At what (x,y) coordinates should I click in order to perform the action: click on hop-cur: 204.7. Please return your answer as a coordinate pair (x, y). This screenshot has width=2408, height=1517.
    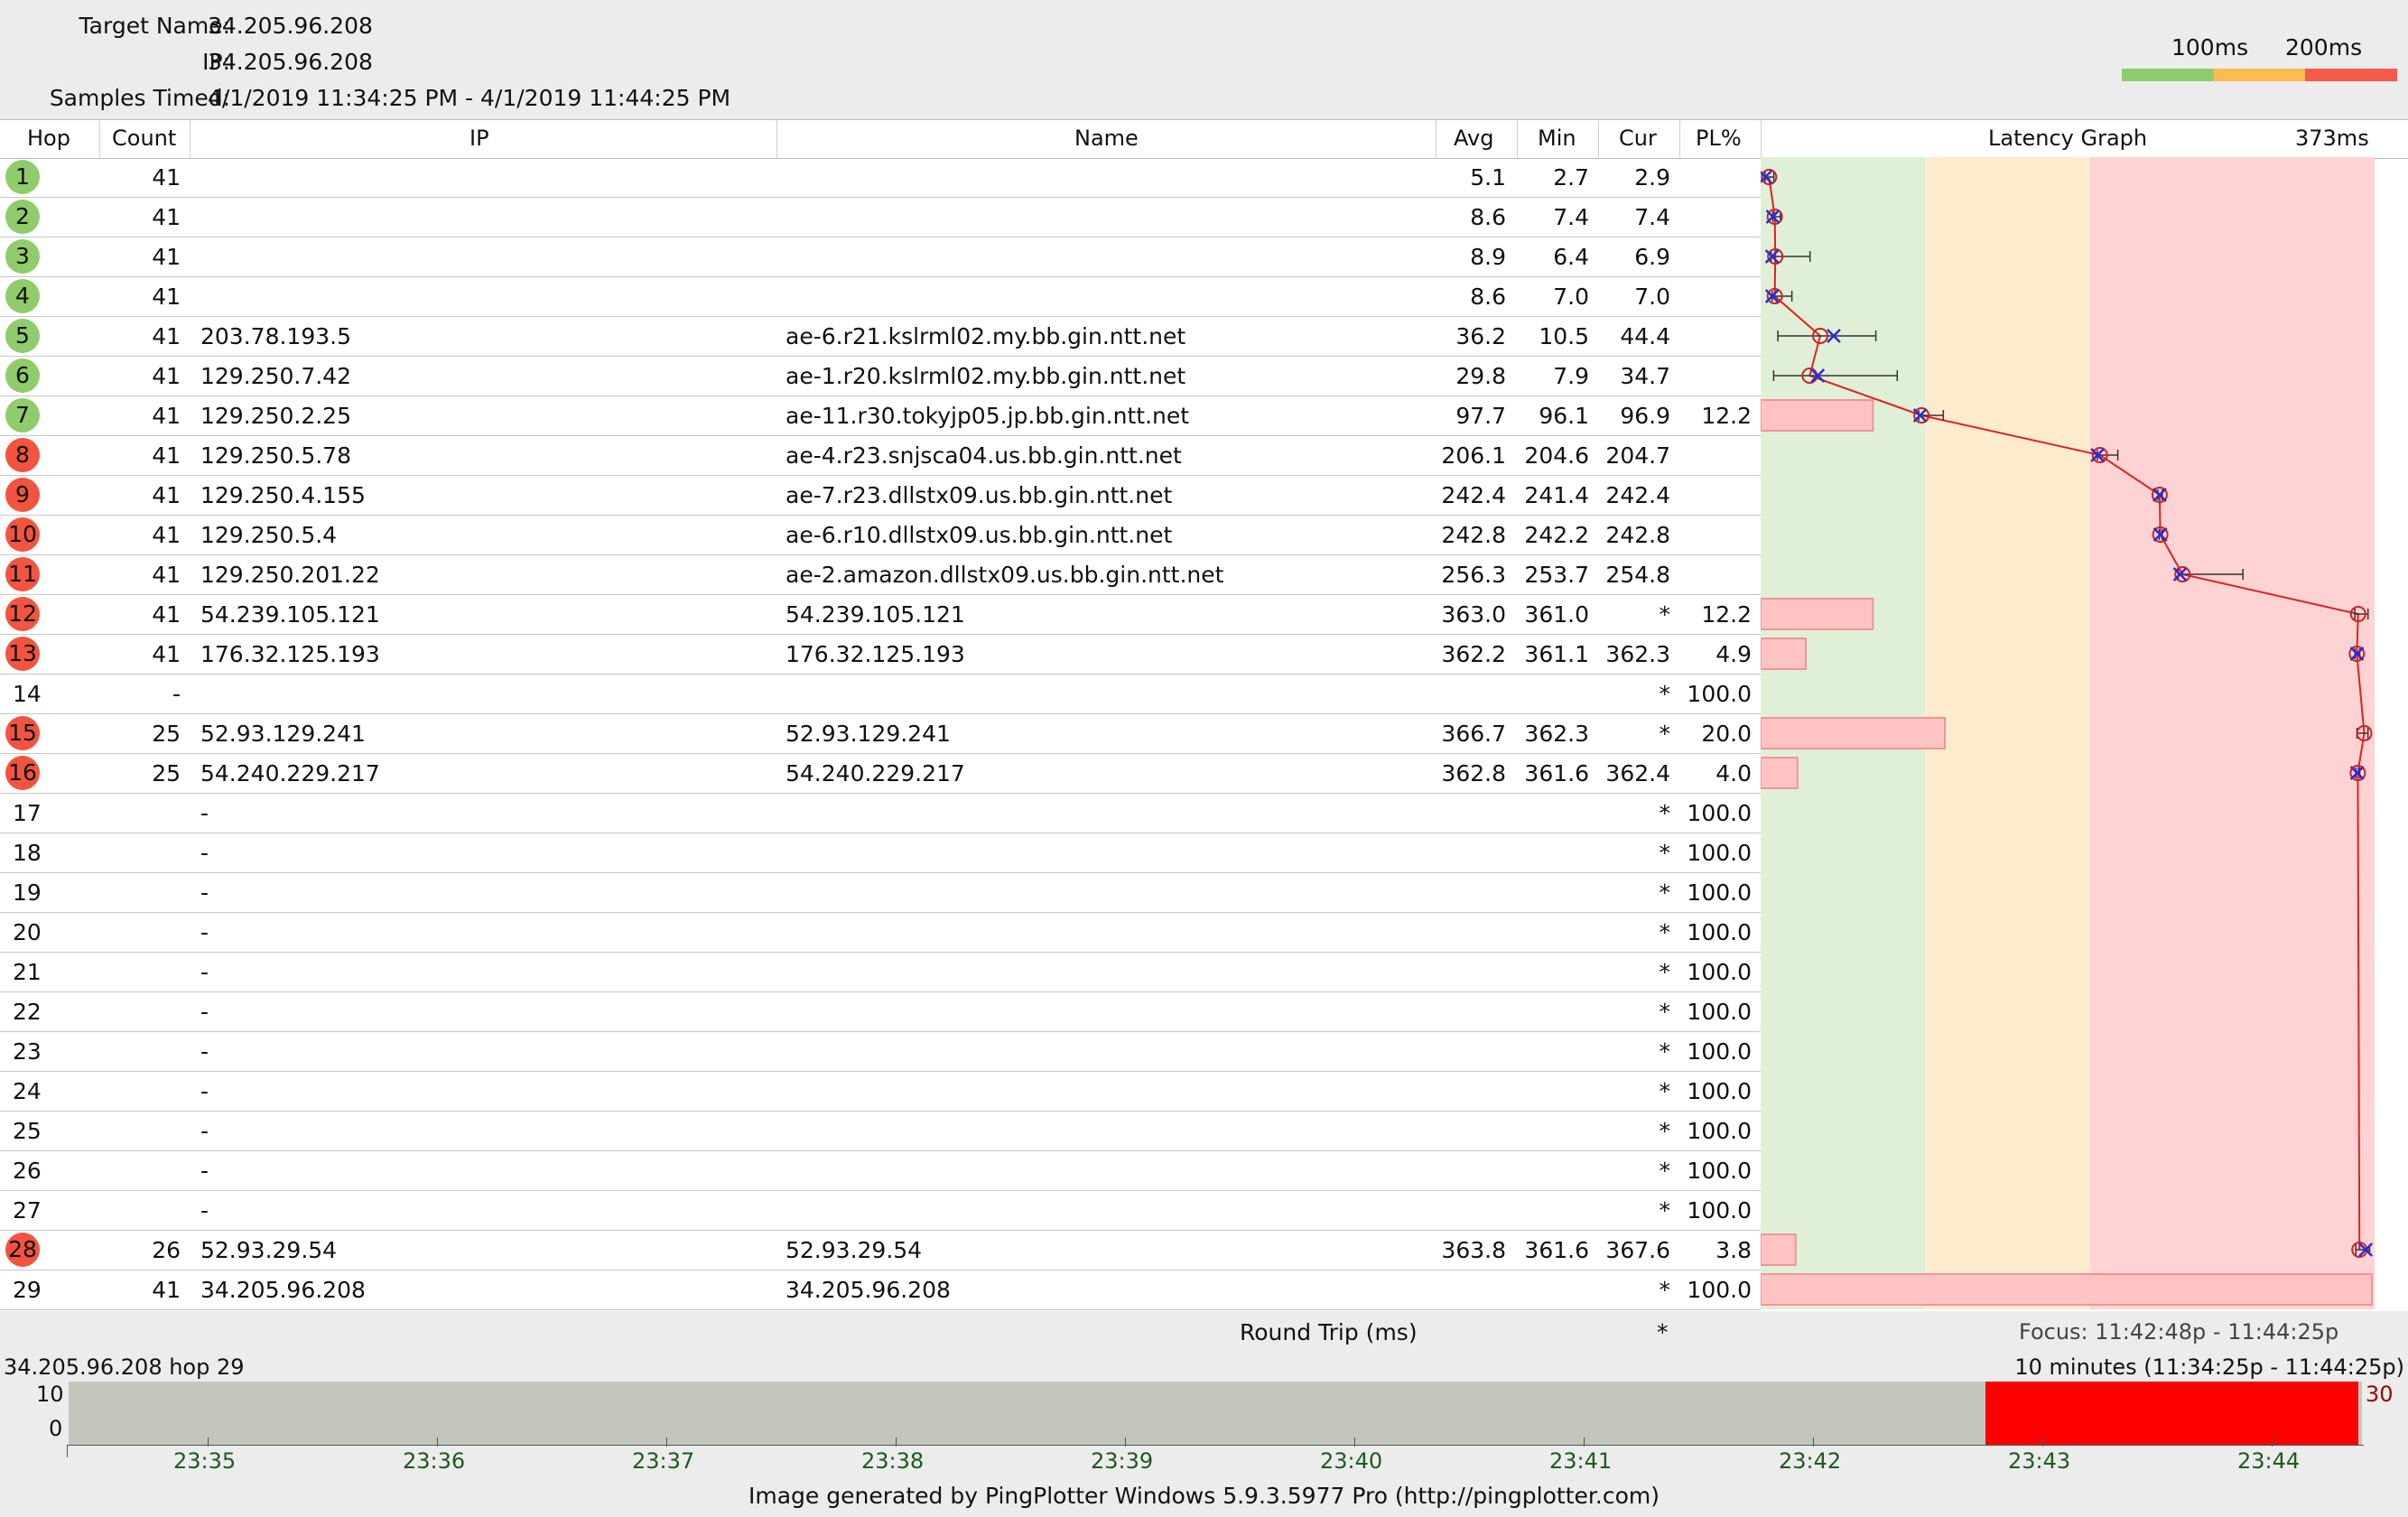
    Looking at the image, I should click on (1637, 455).